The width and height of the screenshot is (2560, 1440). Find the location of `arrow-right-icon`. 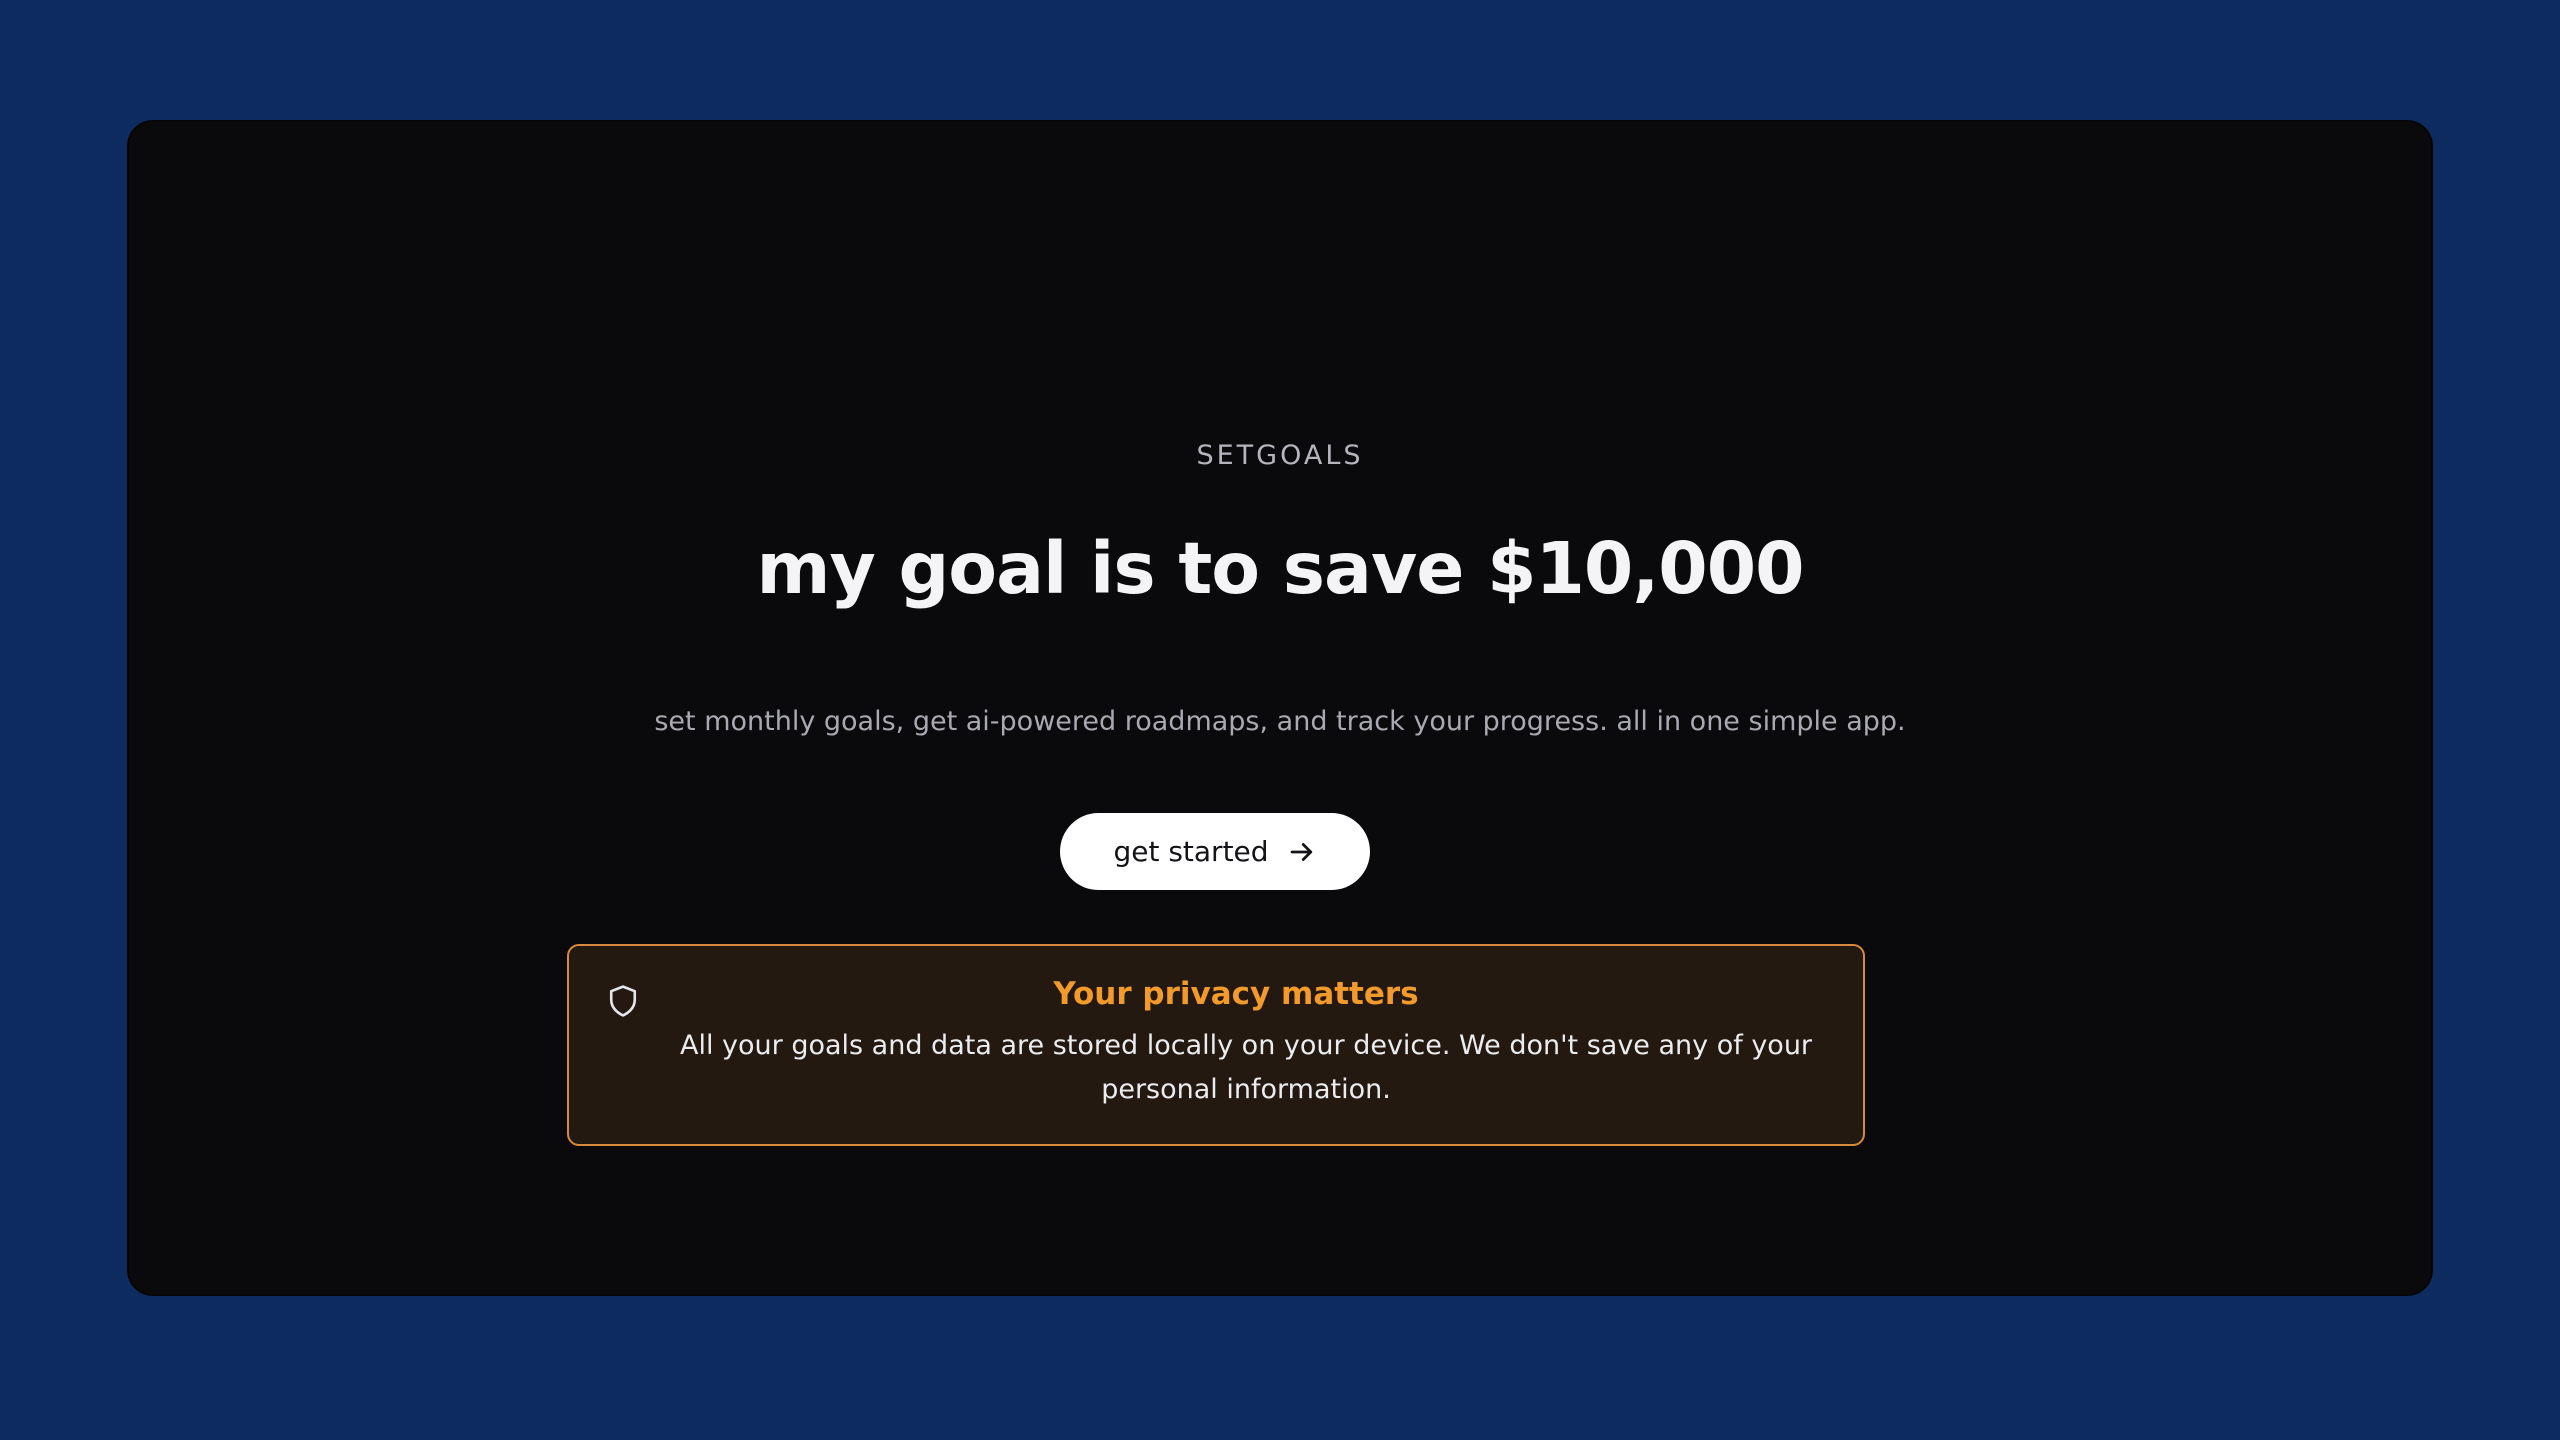

arrow-right-icon is located at coordinates (1302, 852).